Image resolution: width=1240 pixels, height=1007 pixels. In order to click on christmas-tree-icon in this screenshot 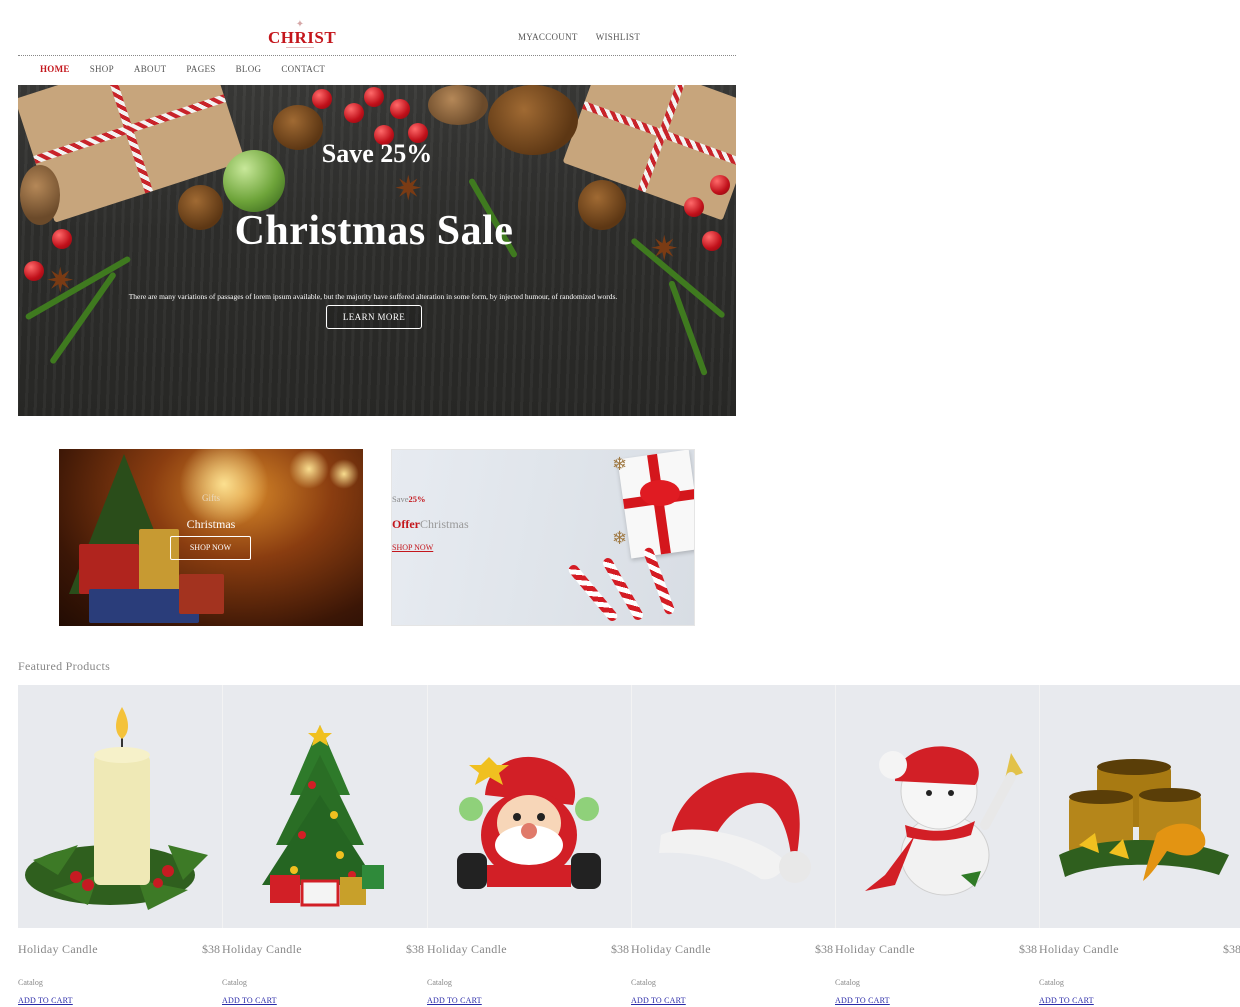, I will do `click(324, 806)`.